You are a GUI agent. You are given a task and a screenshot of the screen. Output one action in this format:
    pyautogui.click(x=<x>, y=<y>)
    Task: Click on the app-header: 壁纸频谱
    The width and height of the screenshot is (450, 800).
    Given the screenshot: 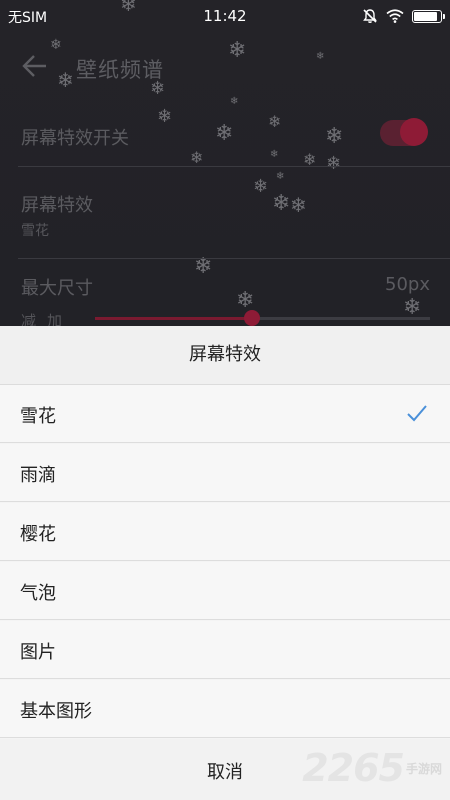 What is the action you would take?
    pyautogui.click(x=225, y=66)
    